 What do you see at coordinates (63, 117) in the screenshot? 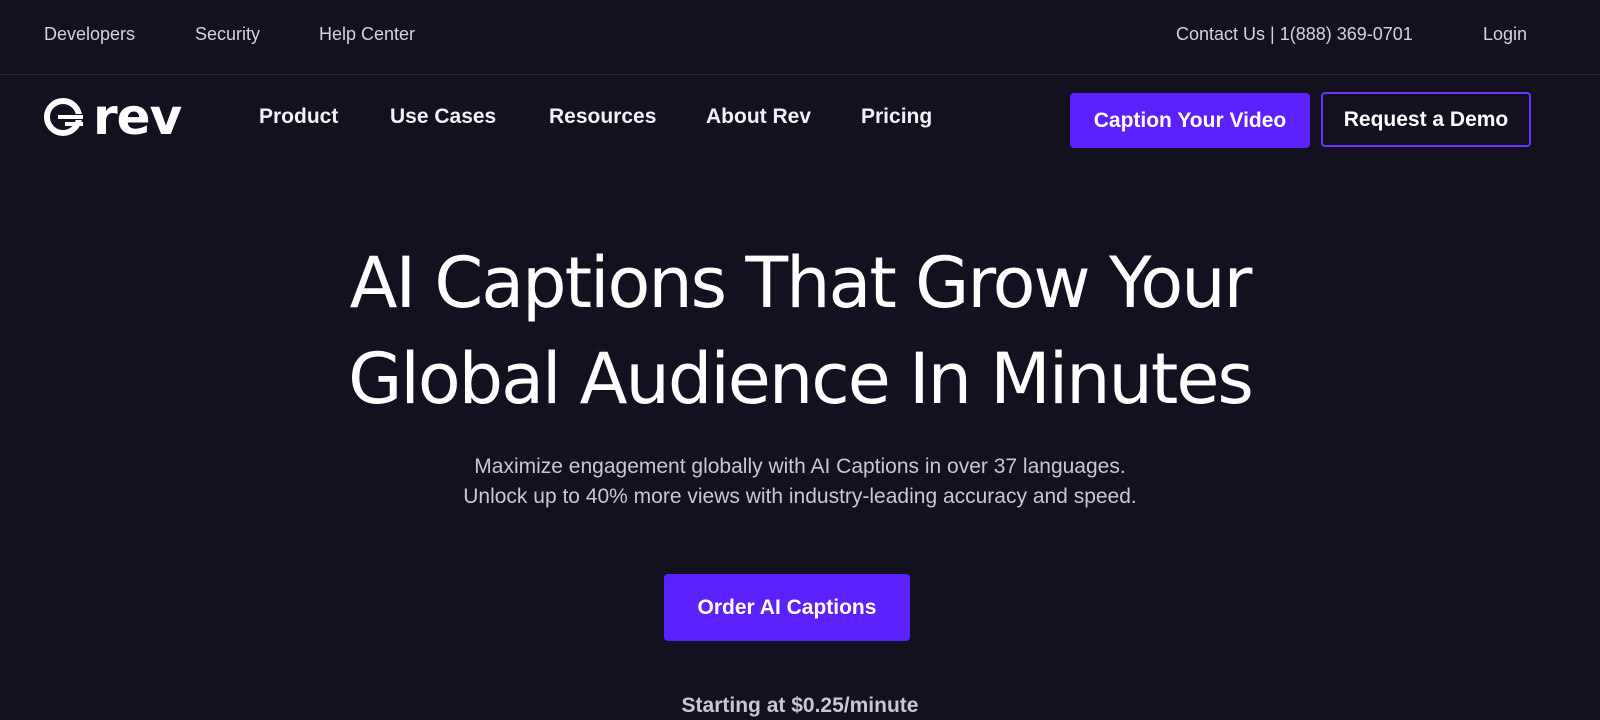
I see `rev-logo-icon` at bounding box center [63, 117].